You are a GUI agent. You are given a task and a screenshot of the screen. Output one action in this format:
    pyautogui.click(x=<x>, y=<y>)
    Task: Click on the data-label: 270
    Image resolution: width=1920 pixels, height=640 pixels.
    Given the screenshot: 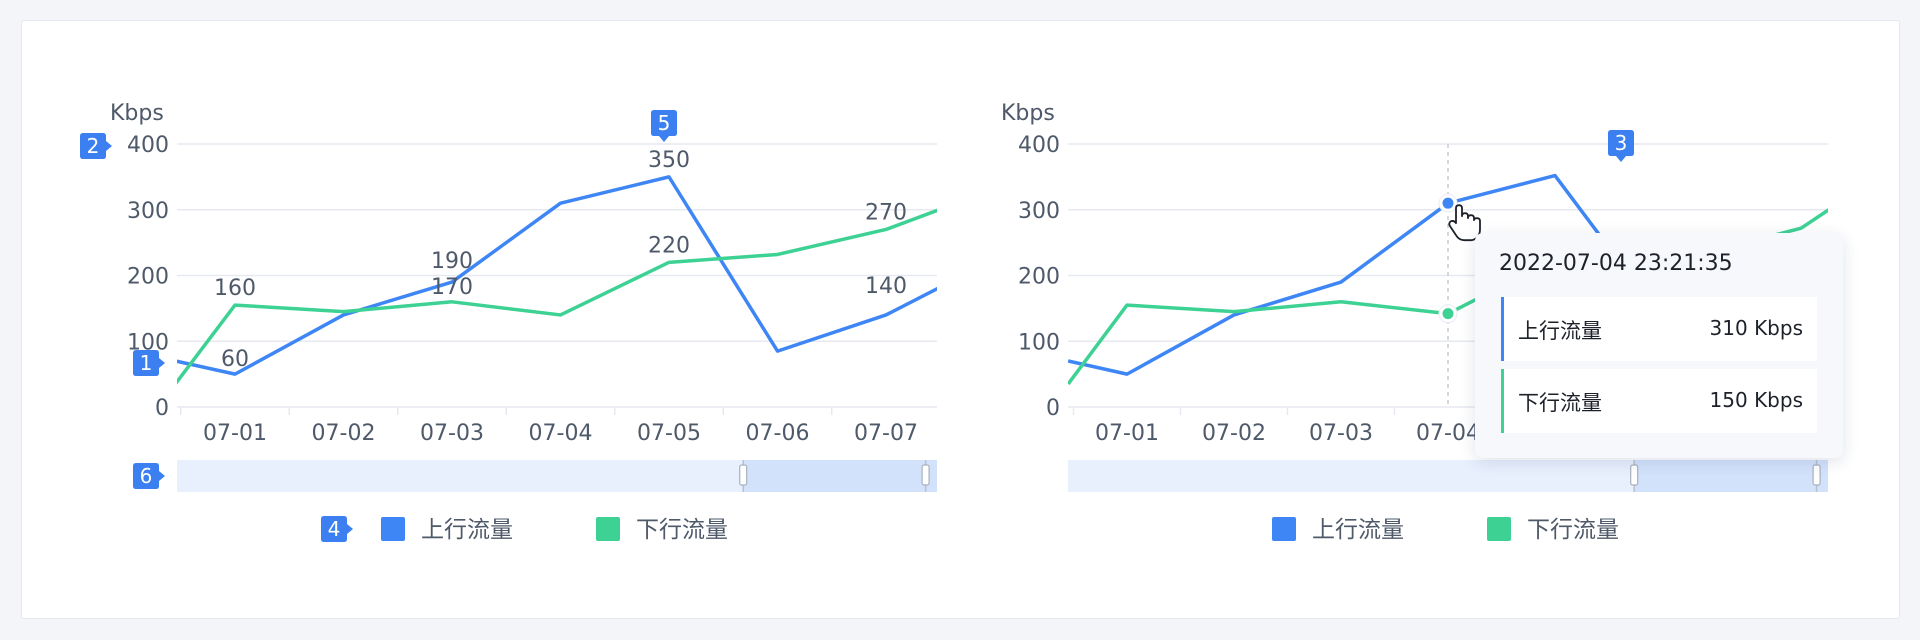 What is the action you would take?
    pyautogui.click(x=886, y=212)
    